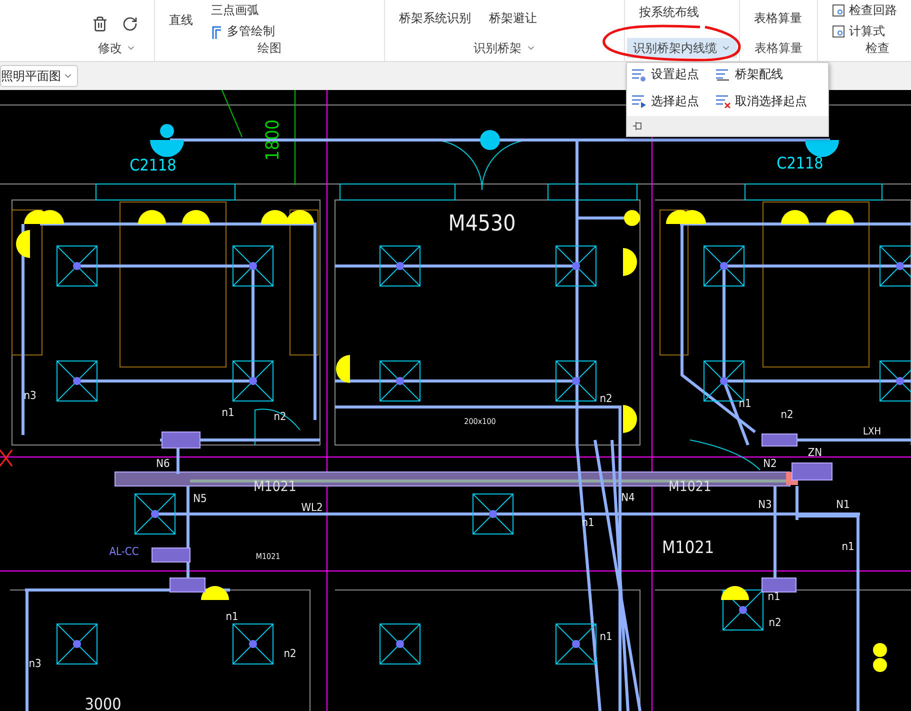 Image resolution: width=911 pixels, height=711 pixels. What do you see at coordinates (130, 24) in the screenshot?
I see `rotate-icon` at bounding box center [130, 24].